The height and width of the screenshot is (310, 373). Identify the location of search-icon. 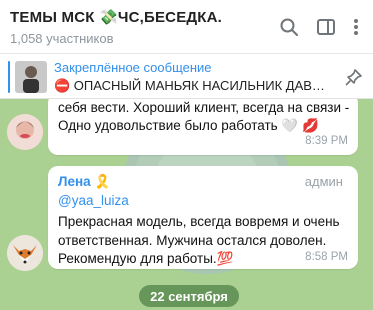
(289, 27).